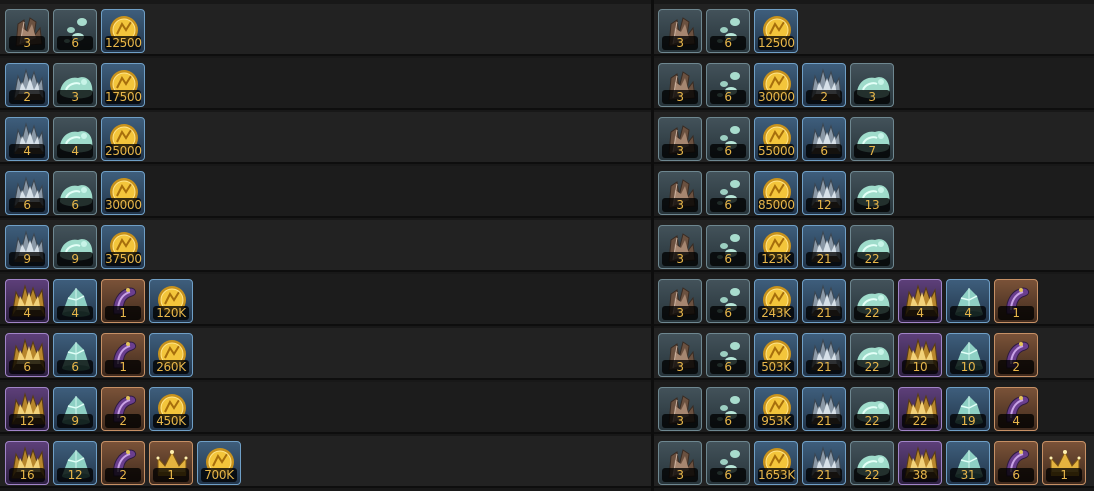  What do you see at coordinates (27, 139) in the screenshot?
I see `item-slot-silver-ore: 4` at bounding box center [27, 139].